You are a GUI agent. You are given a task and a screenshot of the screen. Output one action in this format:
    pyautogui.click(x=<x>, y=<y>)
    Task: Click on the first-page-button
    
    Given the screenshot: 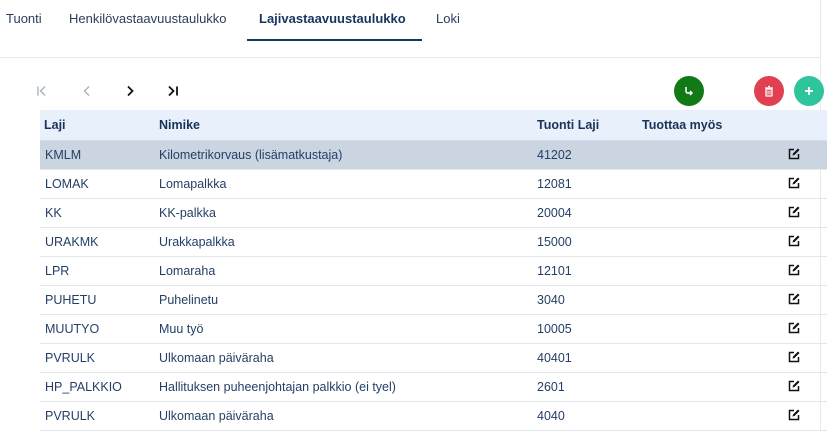 What is the action you would take?
    pyautogui.click(x=42, y=91)
    